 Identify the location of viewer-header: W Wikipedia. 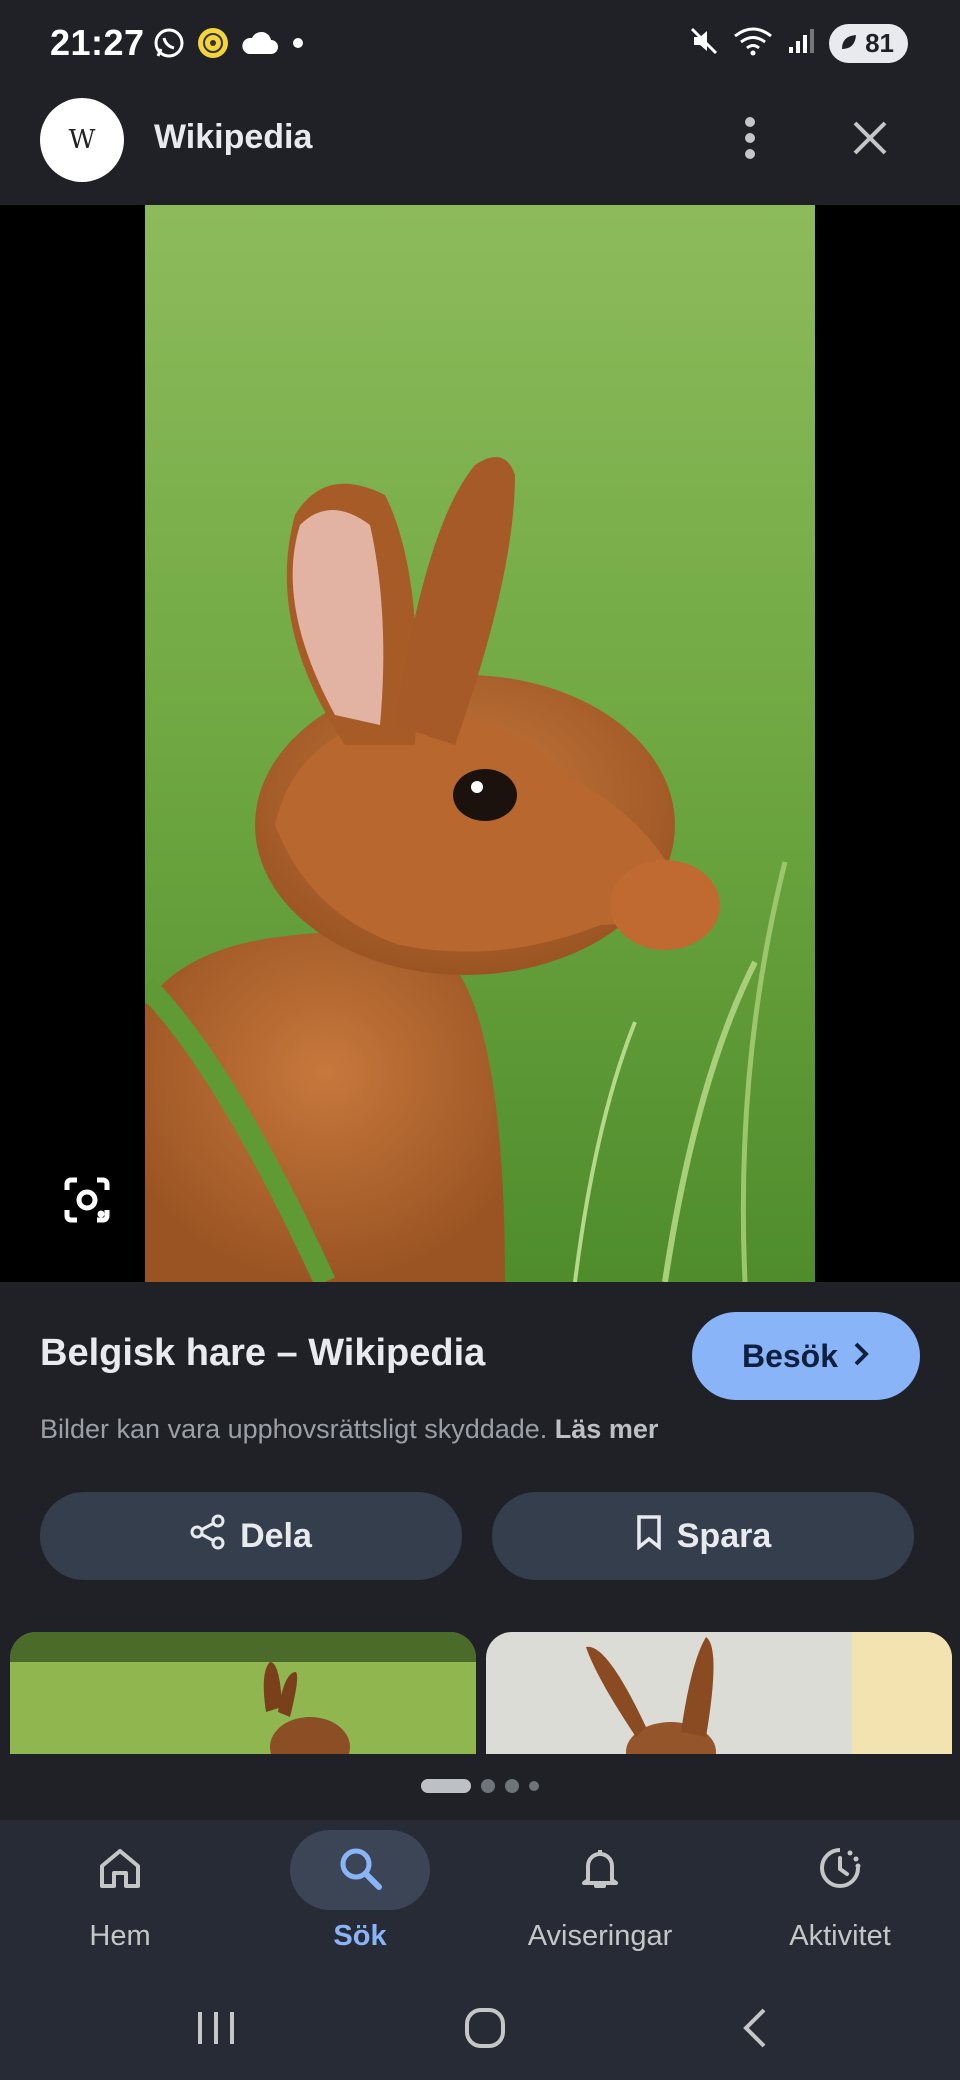
(480, 147).